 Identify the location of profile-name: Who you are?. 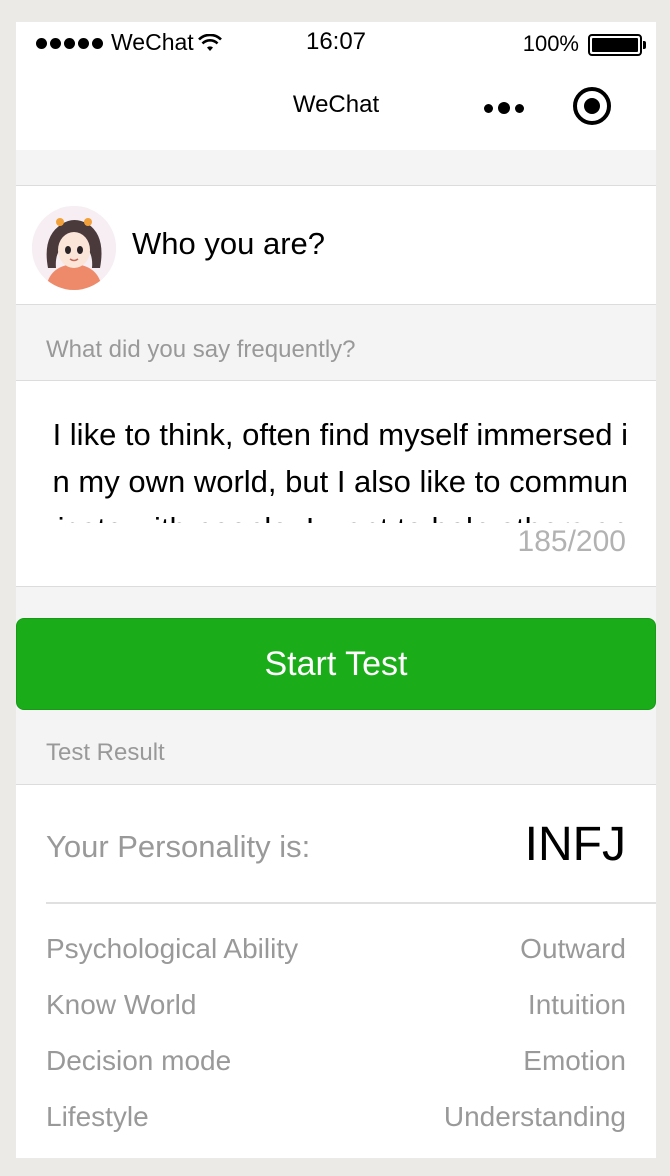
(228, 243).